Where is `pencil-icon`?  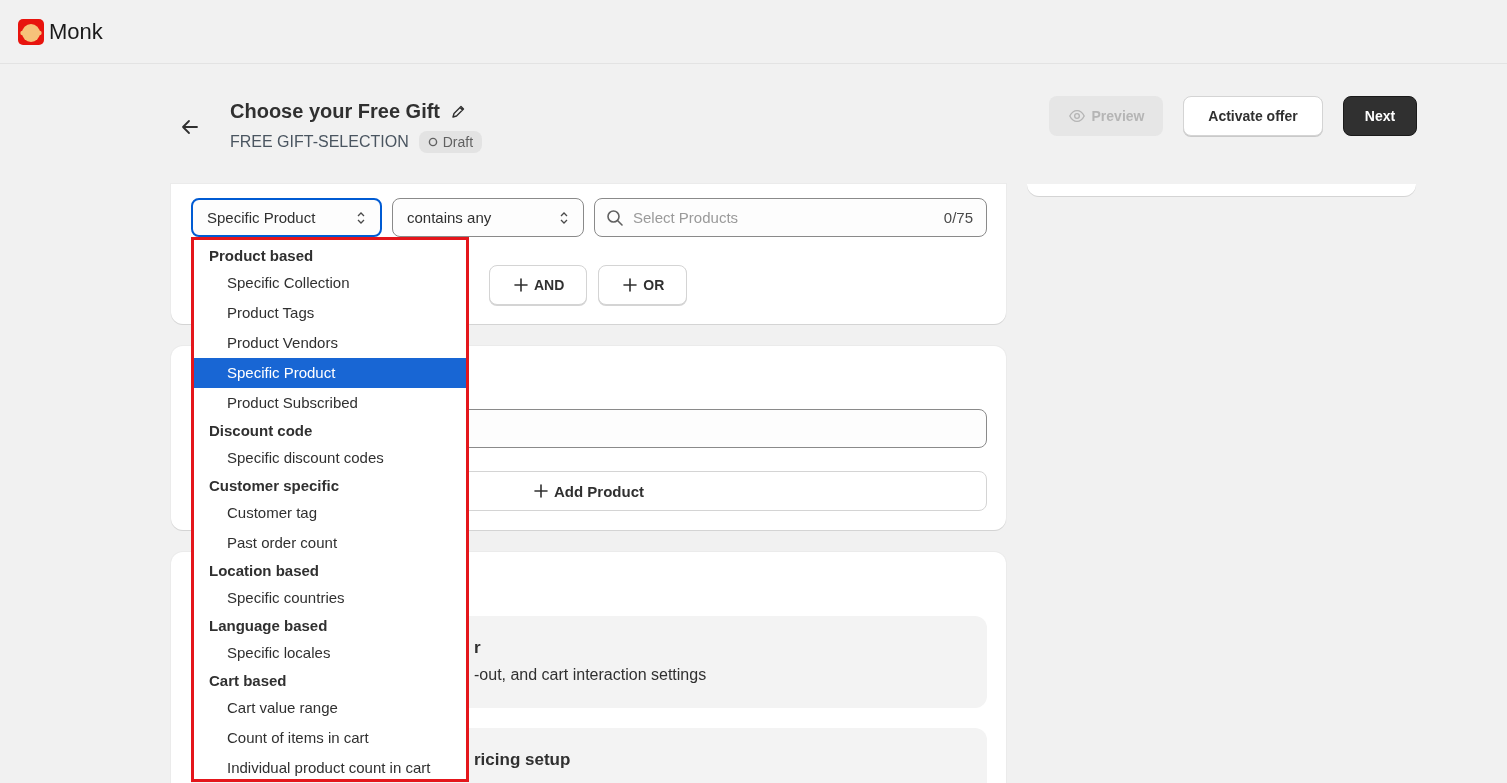 pencil-icon is located at coordinates (458, 111).